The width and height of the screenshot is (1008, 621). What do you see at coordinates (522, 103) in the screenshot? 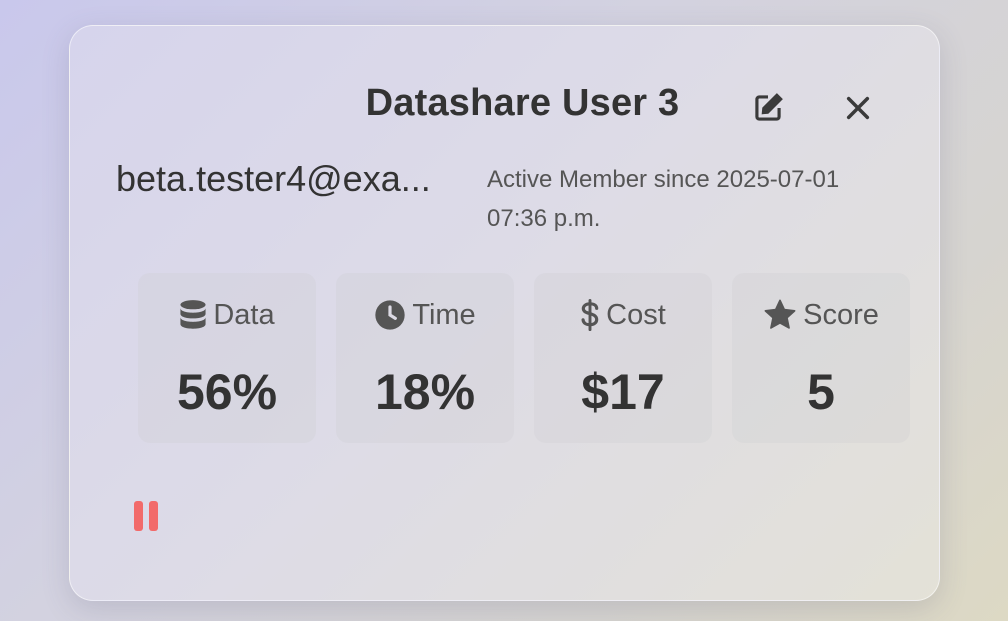
I see `card-title: Datashare User 3` at bounding box center [522, 103].